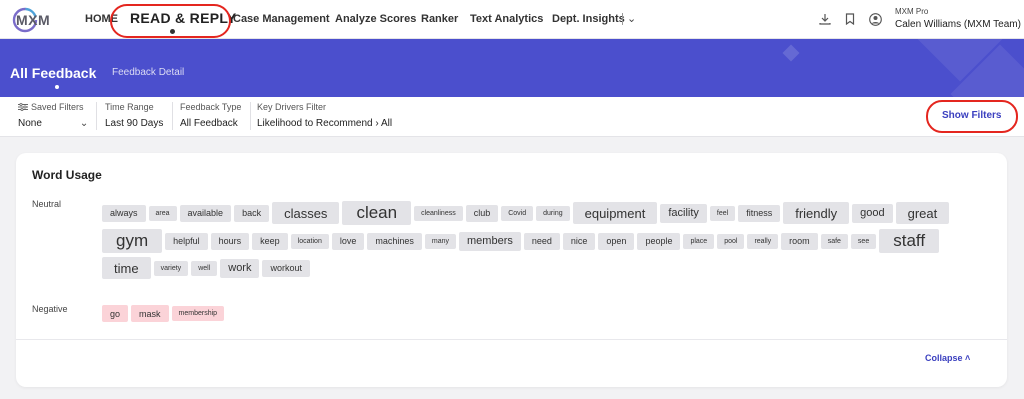  Describe the element at coordinates (909, 241) in the screenshot. I see `word-tag: staff` at that location.